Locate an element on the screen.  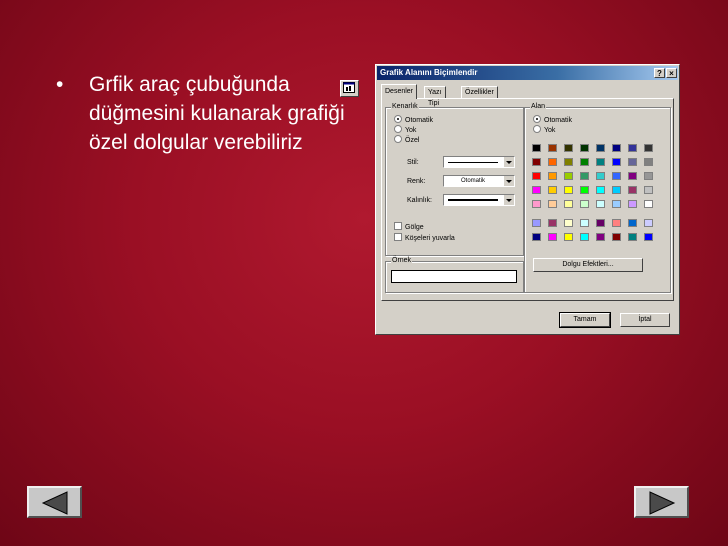
previous-slide-icon is located at coordinates (54, 503).